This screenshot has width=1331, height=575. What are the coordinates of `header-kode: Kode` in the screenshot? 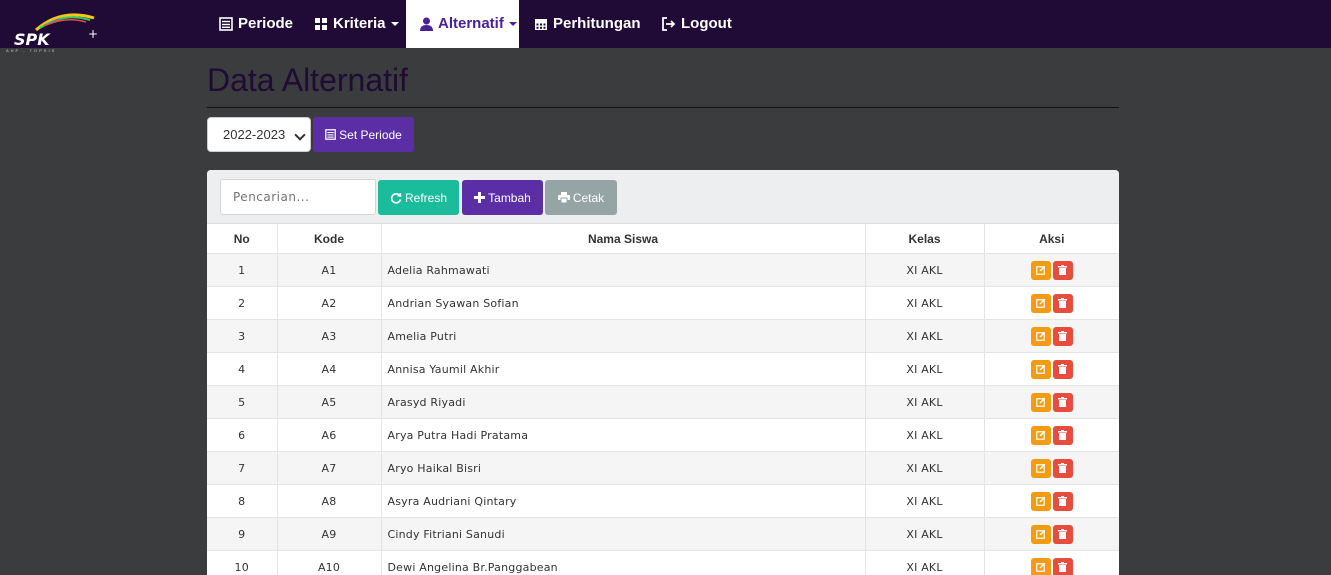 It's located at (329, 239).